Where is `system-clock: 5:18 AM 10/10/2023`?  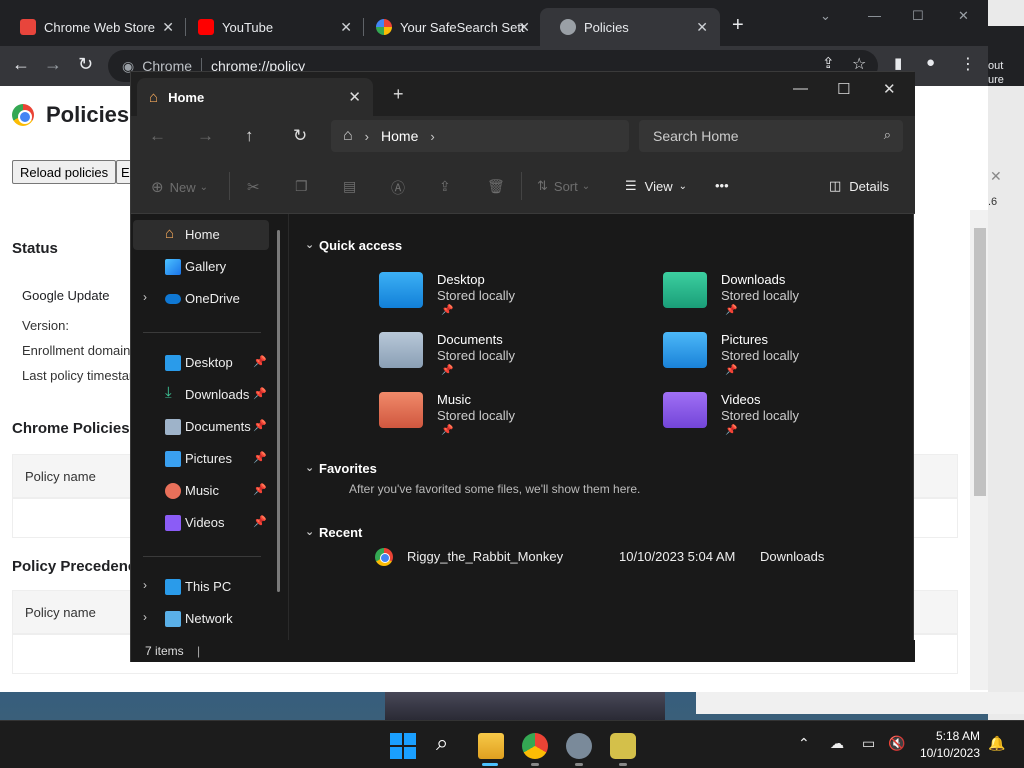 system-clock: 5:18 AM 10/10/2023 is located at coordinates (945, 745).